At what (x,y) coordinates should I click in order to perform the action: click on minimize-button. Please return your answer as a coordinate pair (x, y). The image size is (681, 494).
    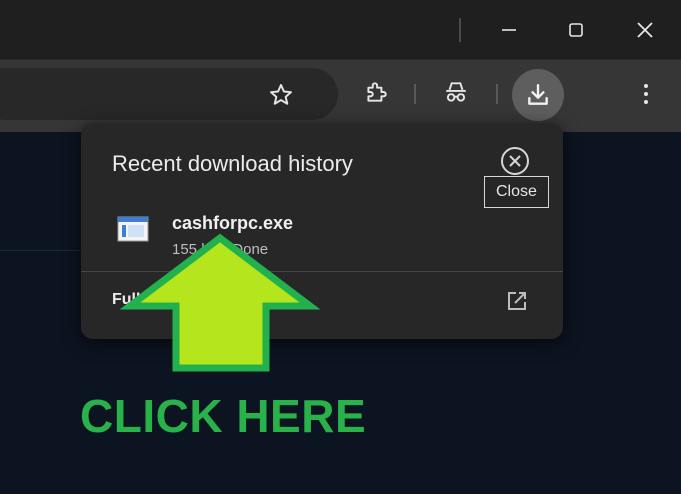
    Looking at the image, I should click on (509, 30).